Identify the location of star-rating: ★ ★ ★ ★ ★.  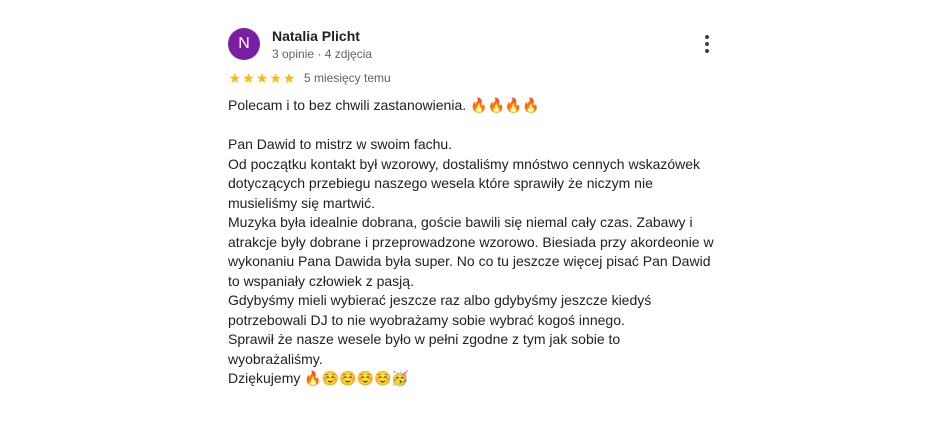
(262, 78).